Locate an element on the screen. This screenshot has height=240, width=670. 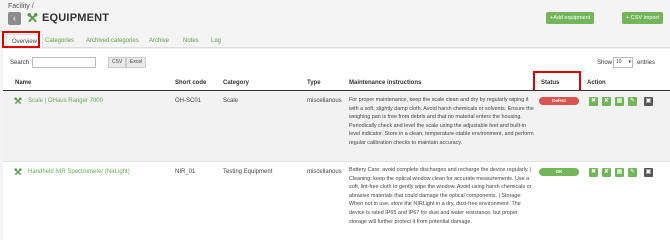
add-equipment-button: +Add equipment is located at coordinates (570, 18).